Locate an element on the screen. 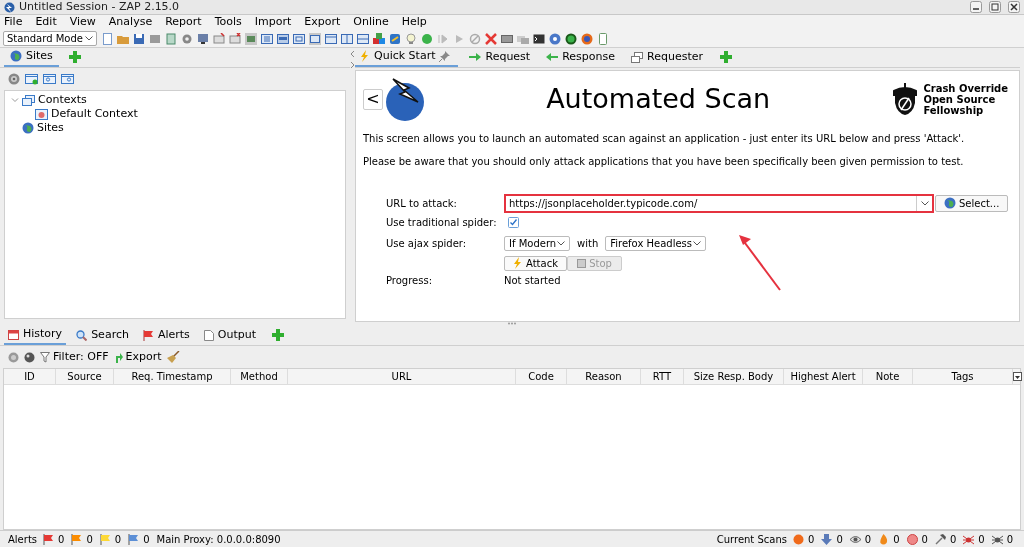 The width and height of the screenshot is (1024, 547). export-arrow-icon is located at coordinates (118, 357).